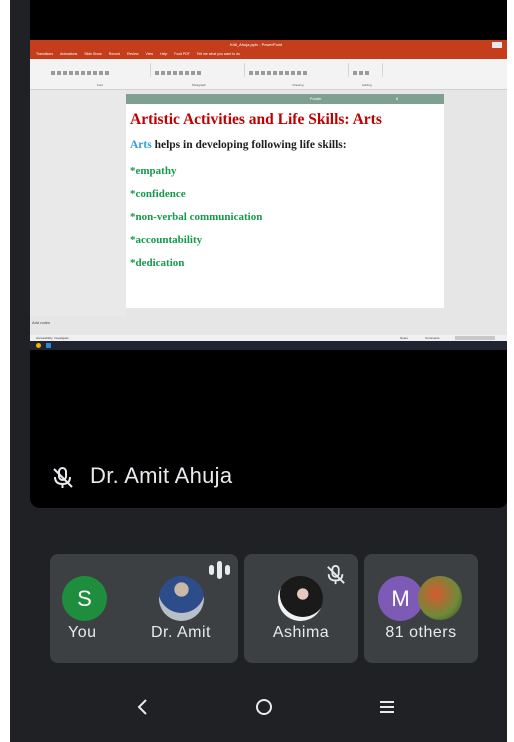  I want to click on participant-label: Ashima, so click(301, 632).